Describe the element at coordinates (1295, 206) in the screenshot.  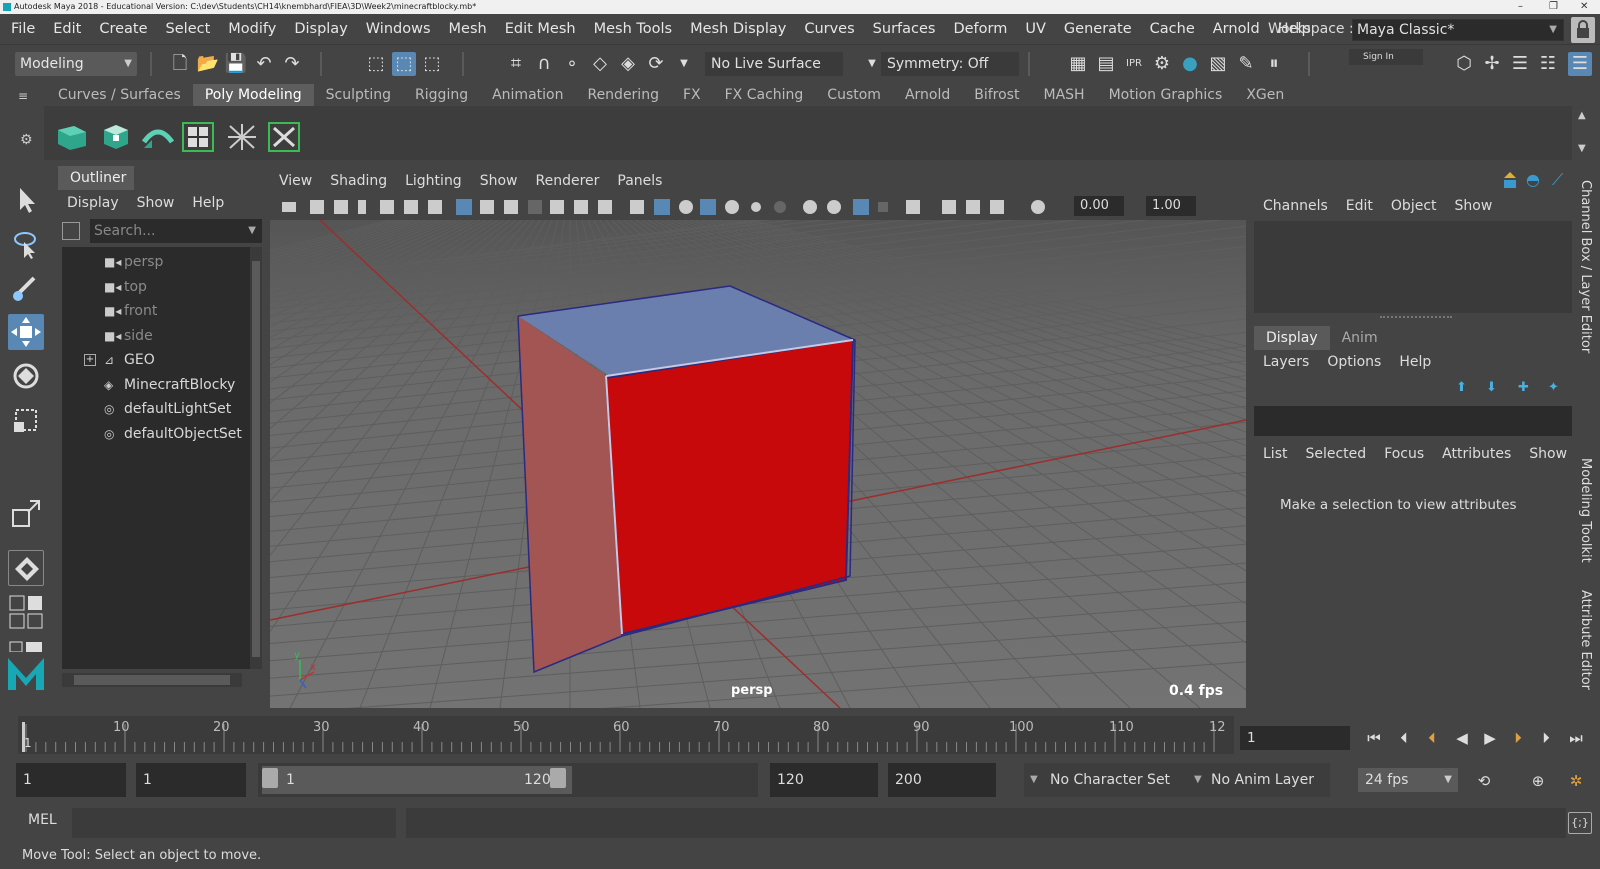
I see `channel-menu-channels: Channels` at that location.